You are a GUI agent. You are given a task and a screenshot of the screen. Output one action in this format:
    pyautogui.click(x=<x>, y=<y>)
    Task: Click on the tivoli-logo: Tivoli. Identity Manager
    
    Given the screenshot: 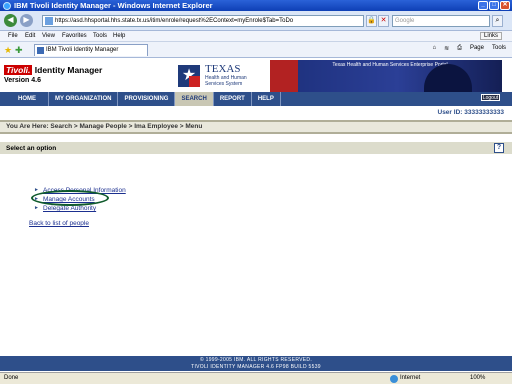 What is the action you would take?
    pyautogui.click(x=53, y=70)
    